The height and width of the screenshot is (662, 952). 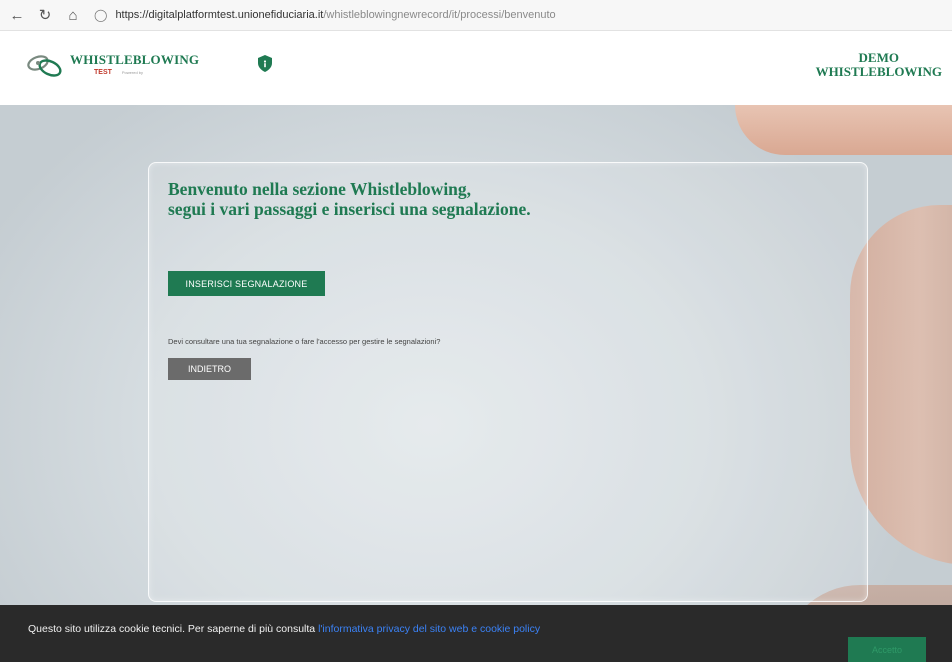 I want to click on whistleblowing-logo: WHISTLEBLOWING TEST Powered by, so click(x=112, y=66).